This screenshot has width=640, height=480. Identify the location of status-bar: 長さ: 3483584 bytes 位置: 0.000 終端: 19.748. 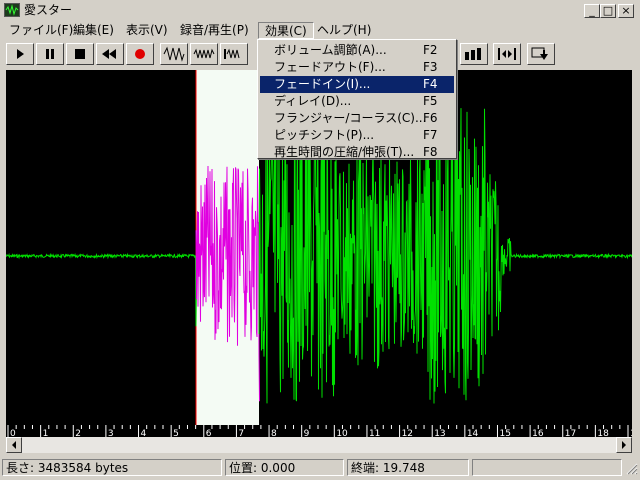
(320, 467).